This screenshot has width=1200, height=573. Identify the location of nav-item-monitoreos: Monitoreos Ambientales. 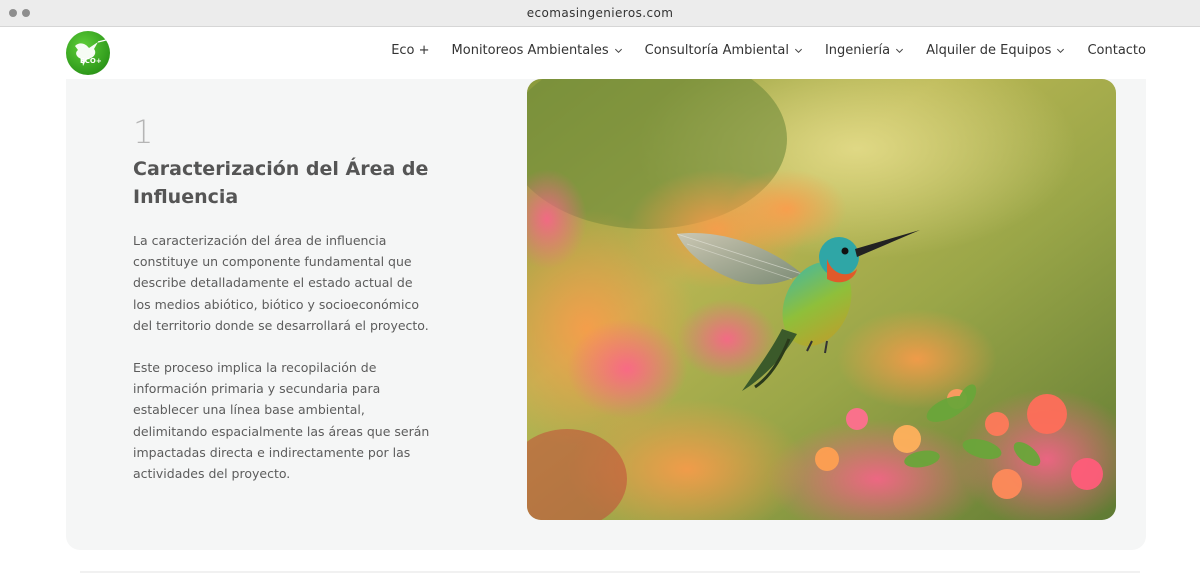
(537, 50).